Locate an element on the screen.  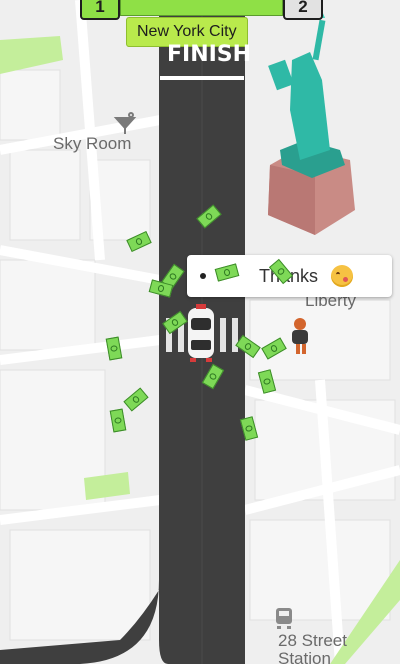
statue-of-liberty-icon is located at coordinates (311, 120).